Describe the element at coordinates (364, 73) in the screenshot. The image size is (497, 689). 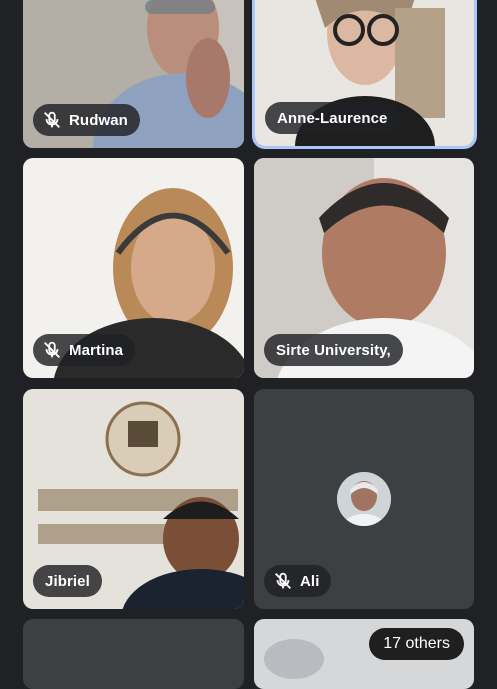
I see `participant-tile-anne-laurence: Anne-Laurence` at that location.